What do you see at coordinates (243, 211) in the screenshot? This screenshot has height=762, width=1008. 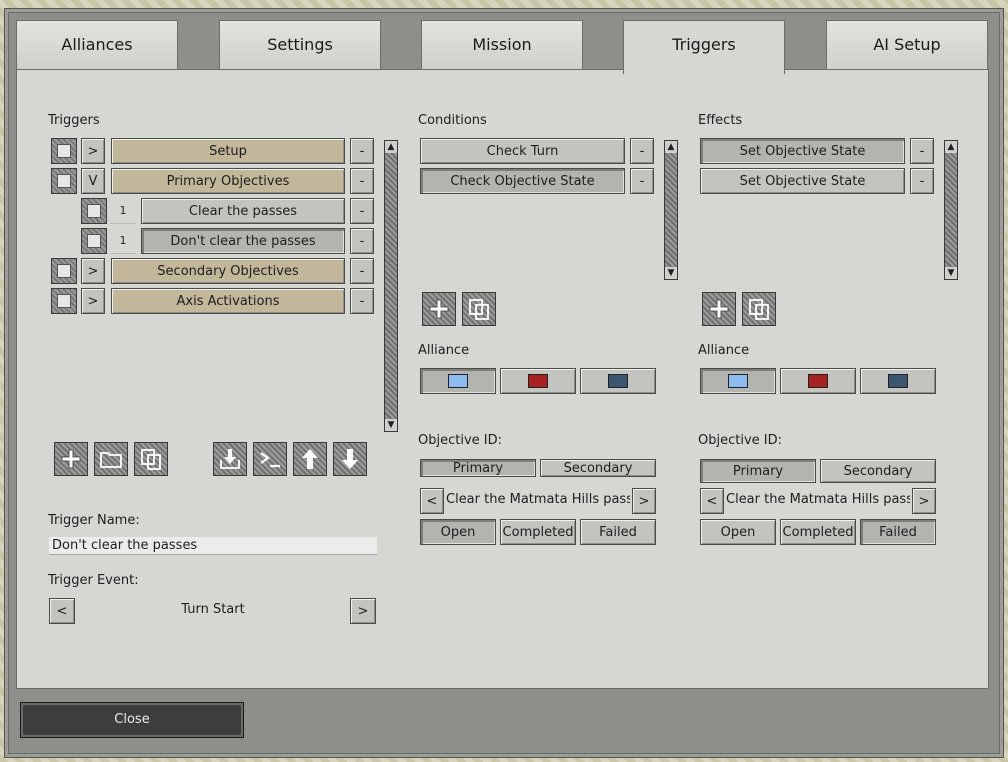 I see `trigger-item-clear-passes: Clear the passes` at bounding box center [243, 211].